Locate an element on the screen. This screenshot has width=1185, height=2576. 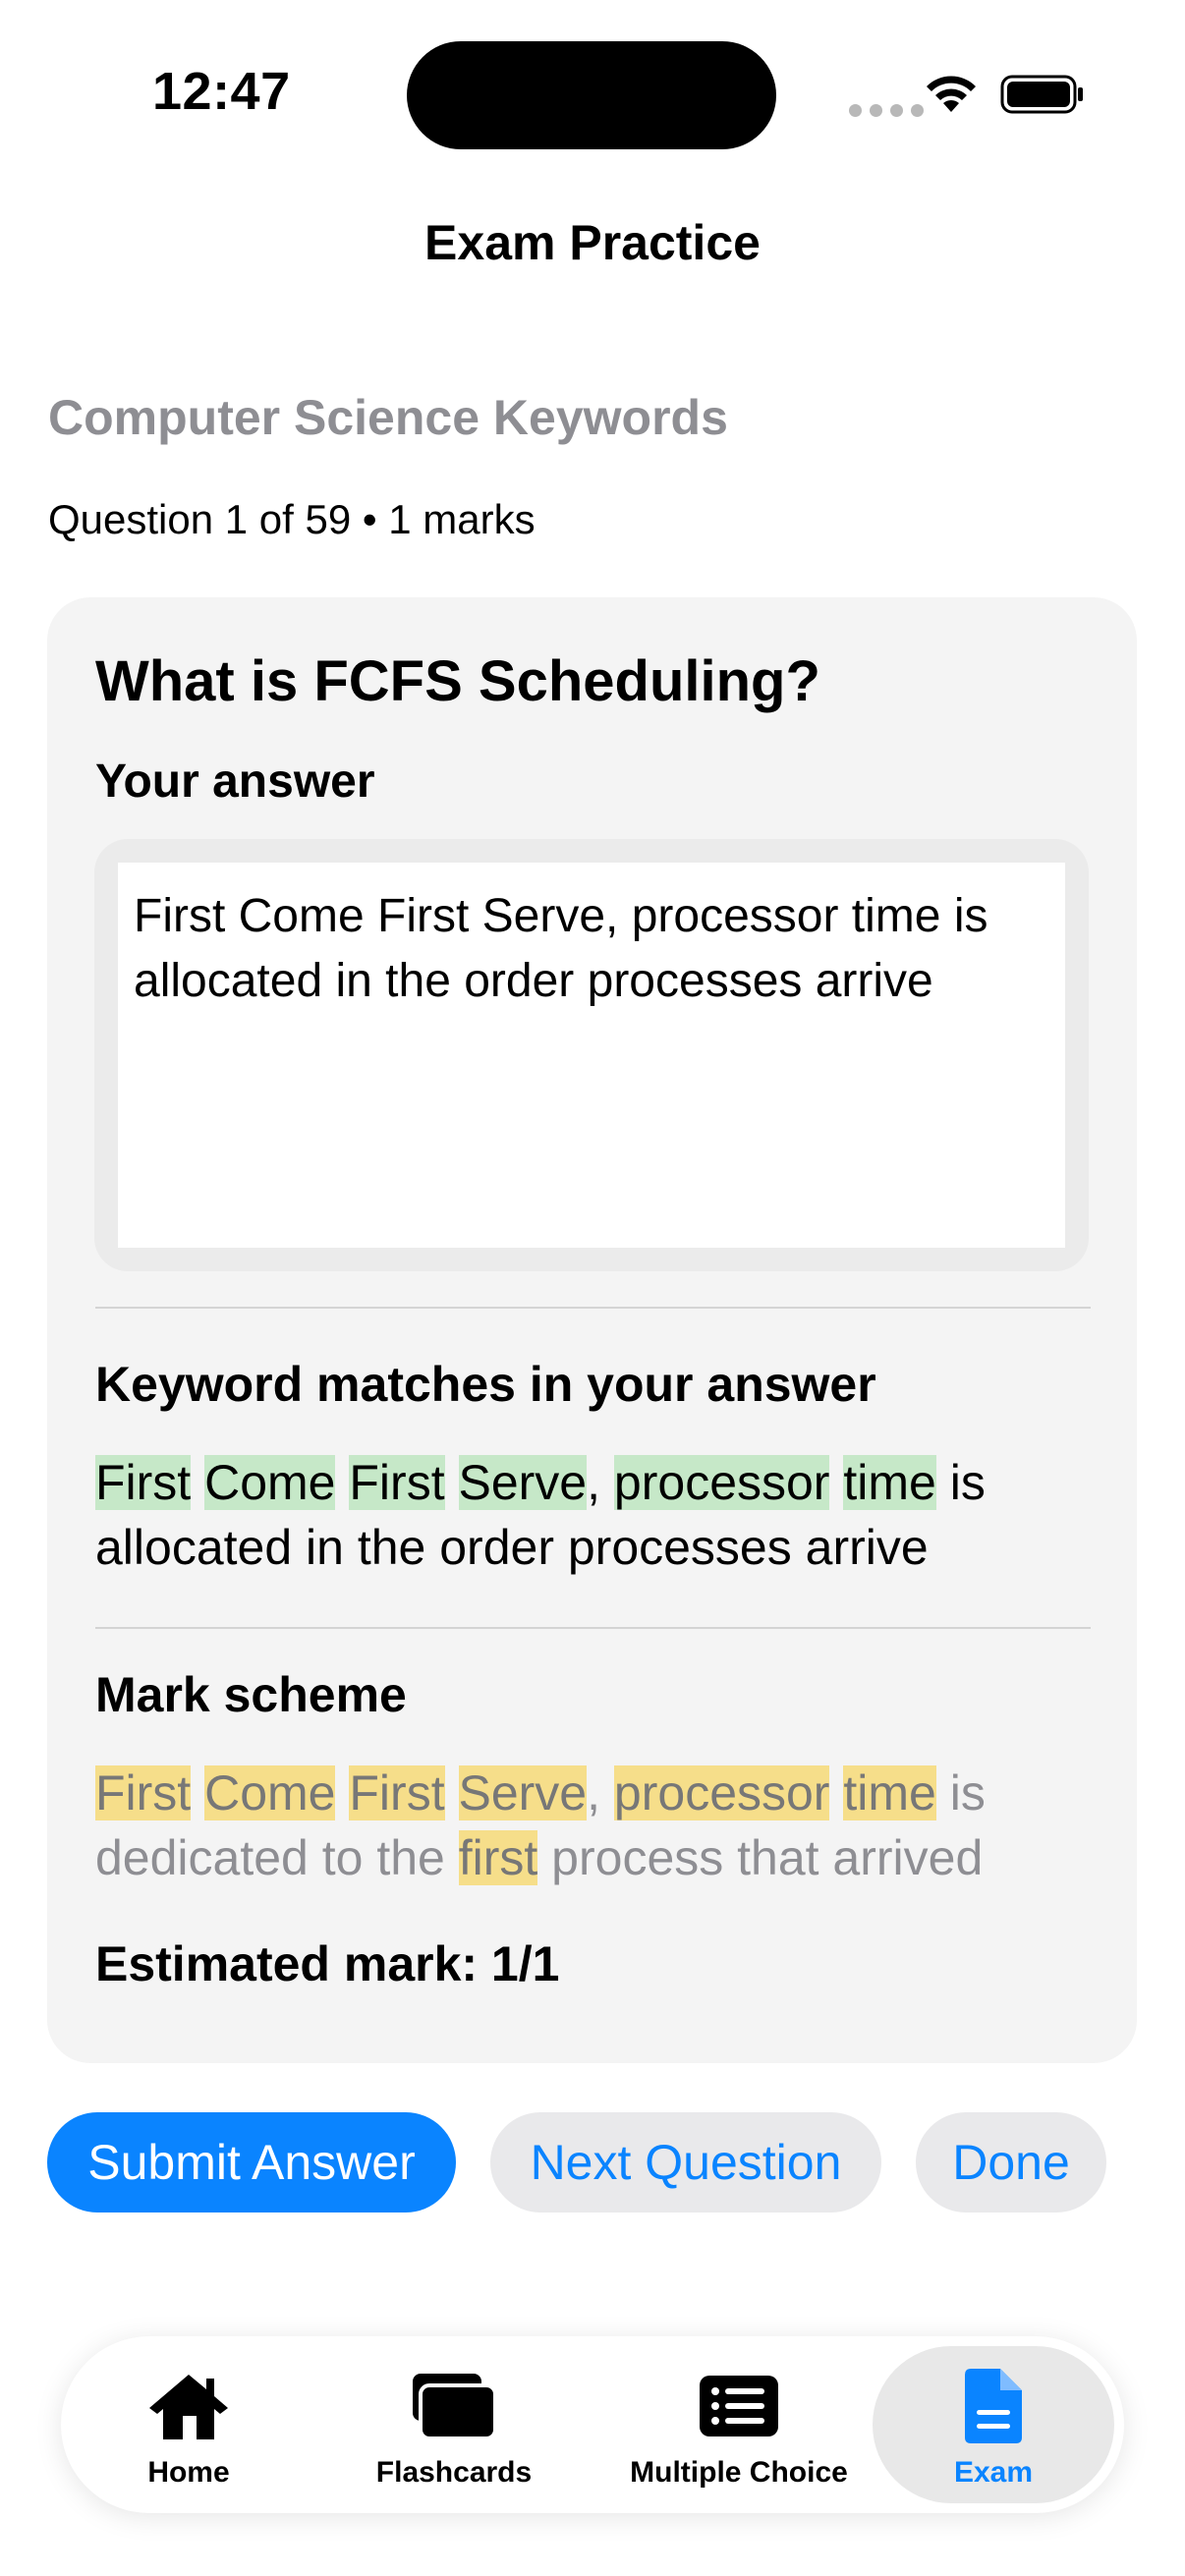
tab-home: Home is located at coordinates (189, 2424).